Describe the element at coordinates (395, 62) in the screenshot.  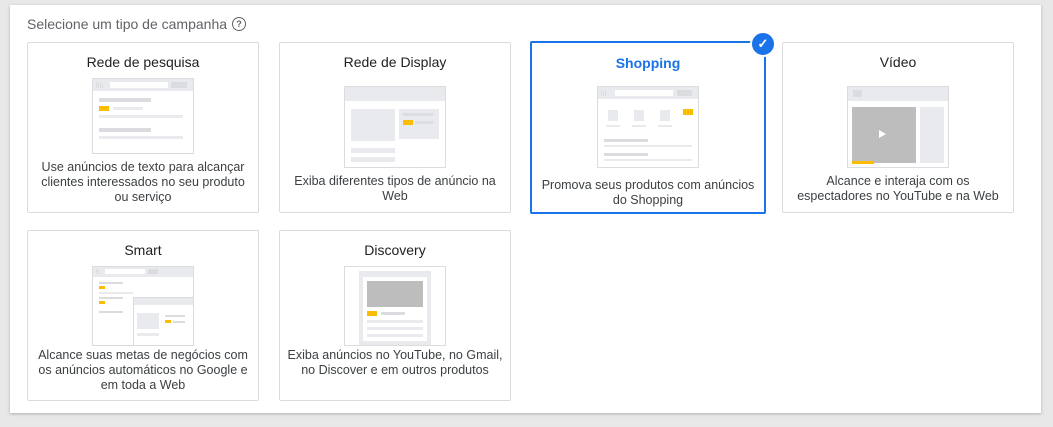
I see `card-title: Rede de Display` at that location.